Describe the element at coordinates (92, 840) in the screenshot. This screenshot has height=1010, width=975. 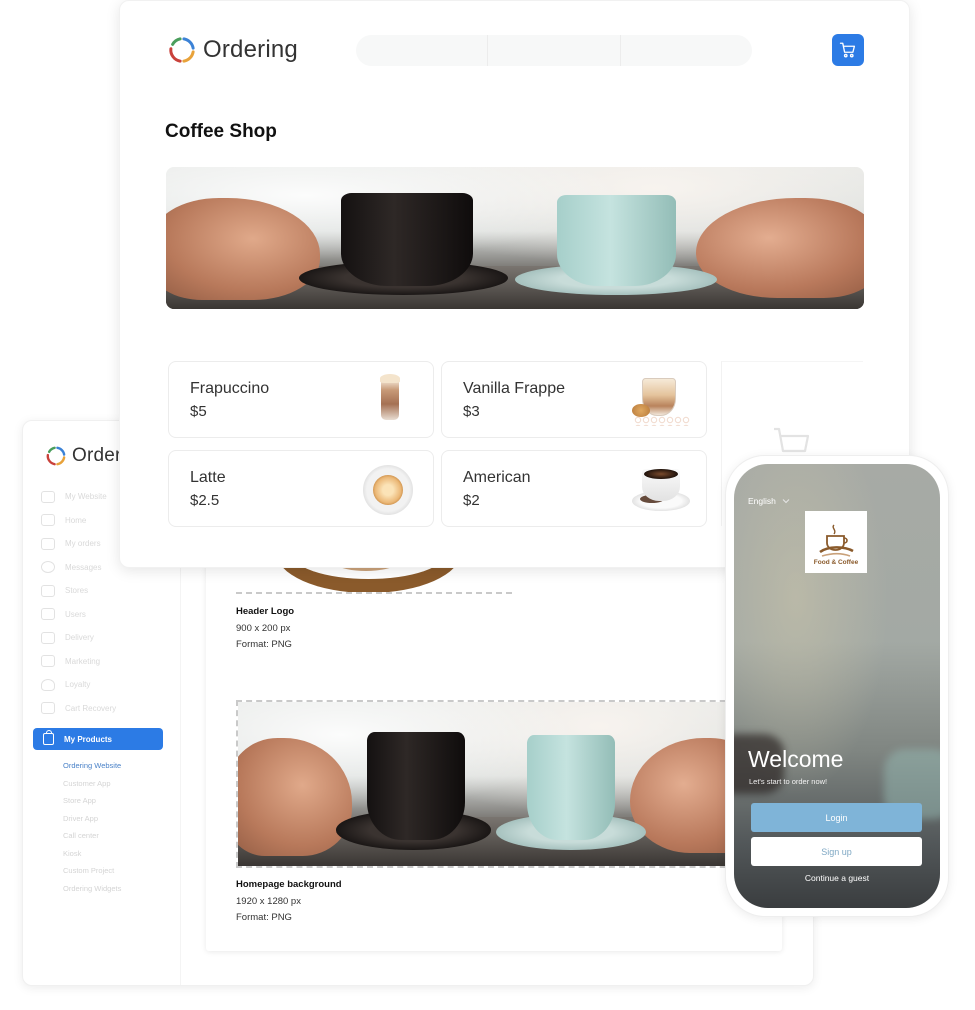
I see `sub-item-call-center: Call center` at that location.